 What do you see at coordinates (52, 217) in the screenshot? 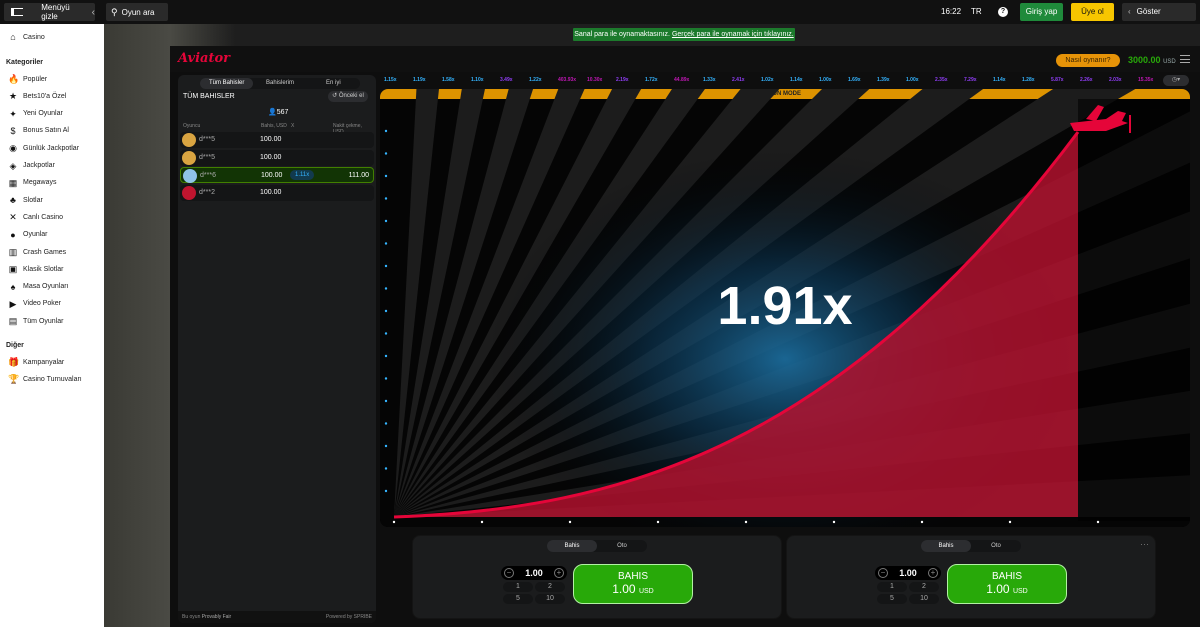
I see `sidebar-item-live-casino: ✕ Canlı Casino` at bounding box center [52, 217].